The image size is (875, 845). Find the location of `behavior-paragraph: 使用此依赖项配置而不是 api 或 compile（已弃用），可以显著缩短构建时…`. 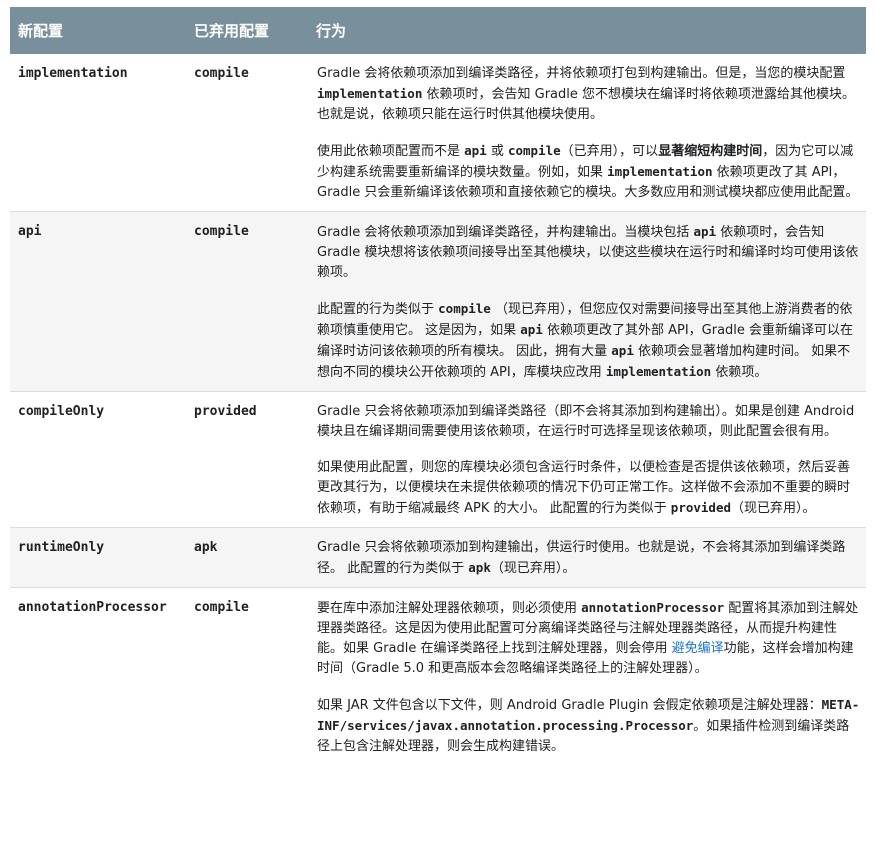

behavior-paragraph: 使用此依赖项配置而不是 api 或 compile（已弃用），可以显著缩短构建时… is located at coordinates (589, 172).